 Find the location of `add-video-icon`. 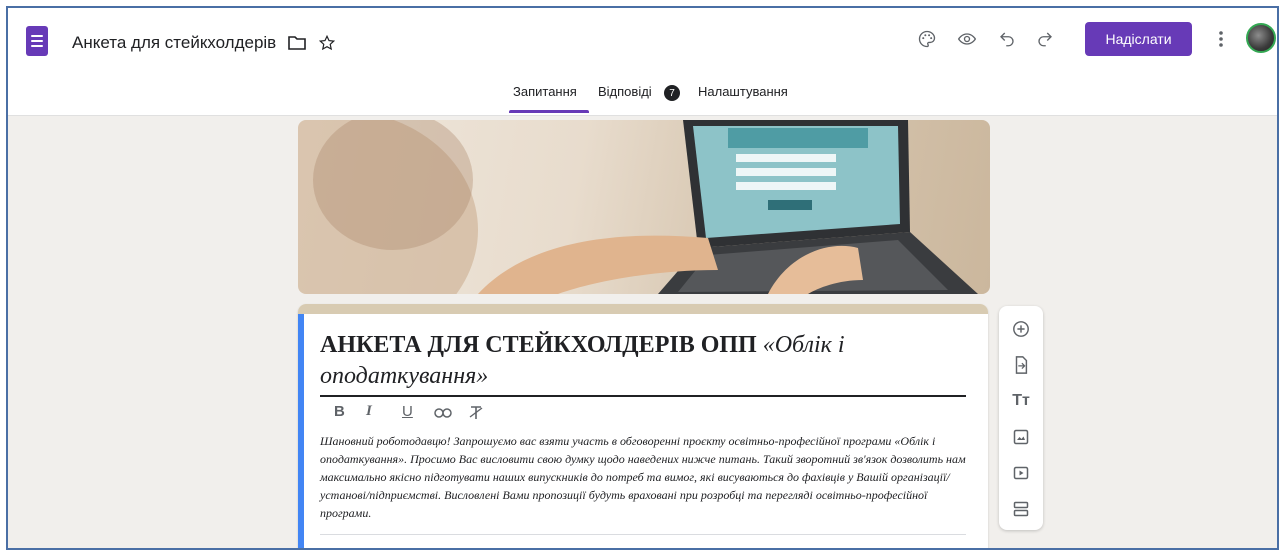

add-video-icon is located at coordinates (1021, 473).